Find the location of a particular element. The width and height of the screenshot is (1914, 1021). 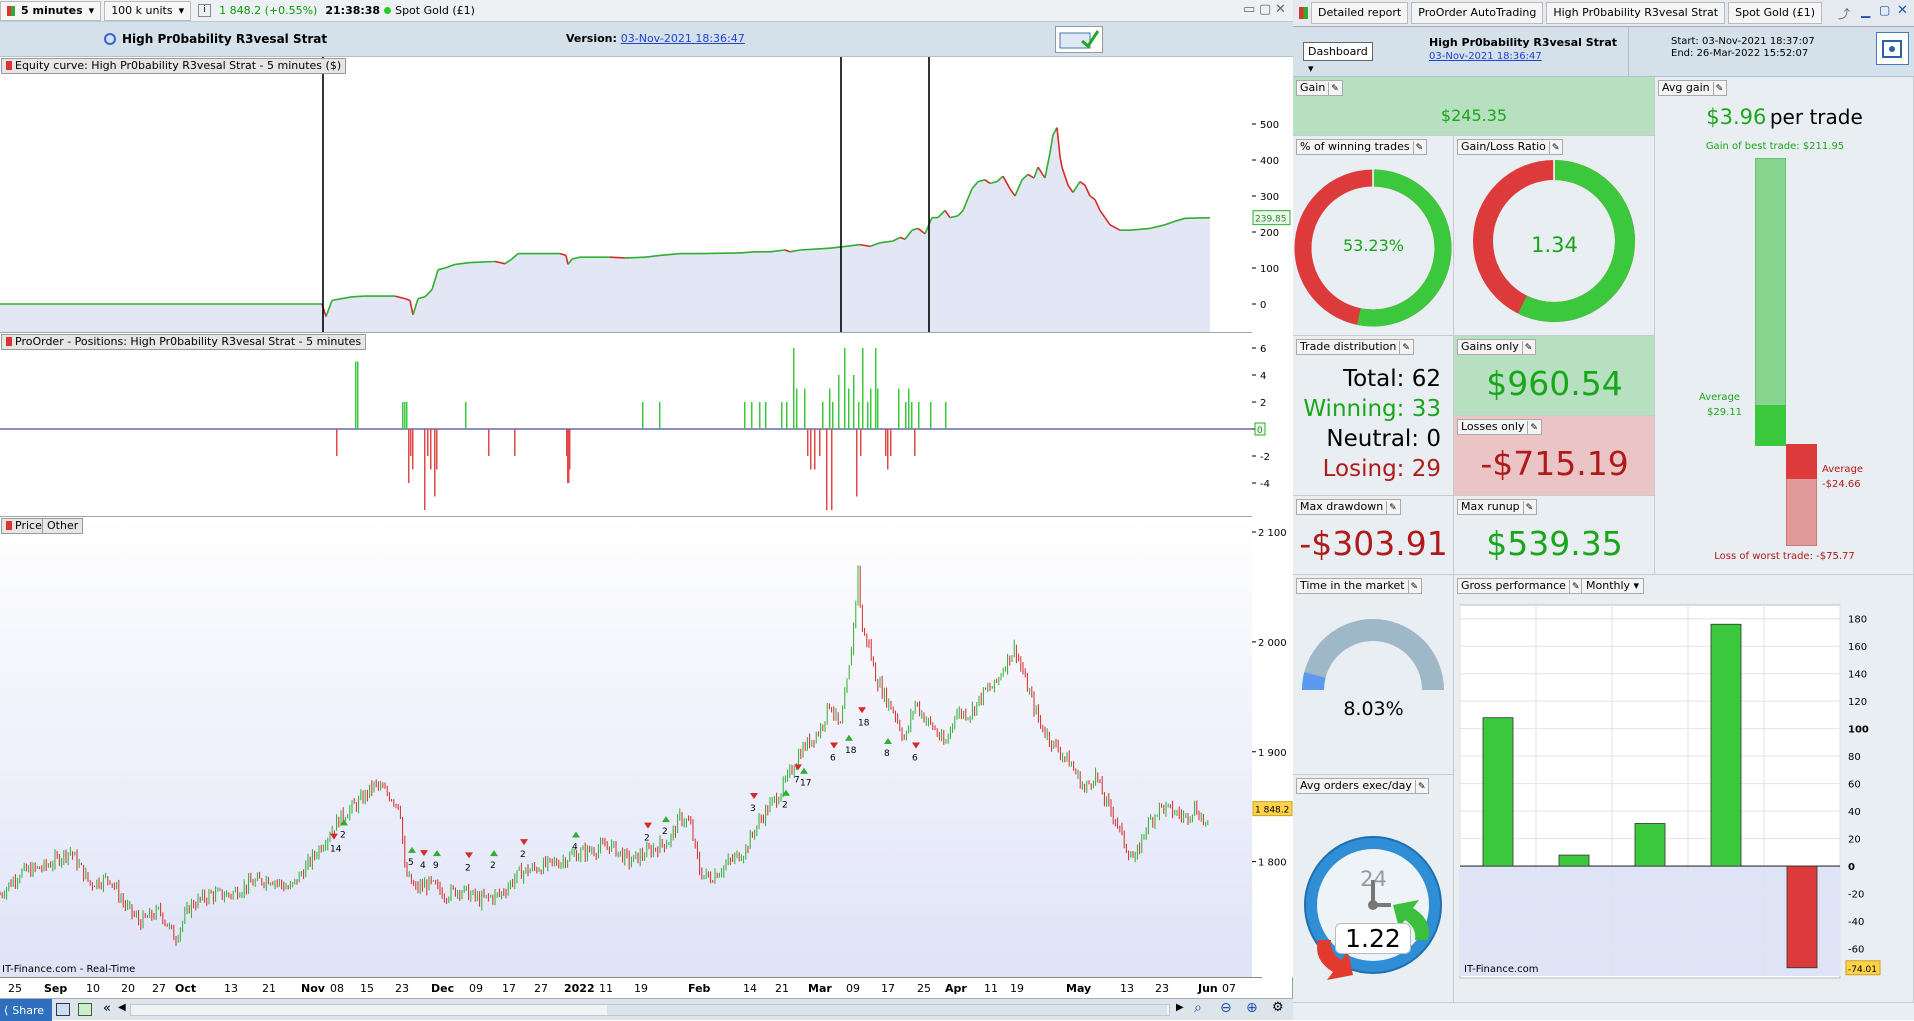

minimize-icon: ▁ is located at coordinates (1865, 11).